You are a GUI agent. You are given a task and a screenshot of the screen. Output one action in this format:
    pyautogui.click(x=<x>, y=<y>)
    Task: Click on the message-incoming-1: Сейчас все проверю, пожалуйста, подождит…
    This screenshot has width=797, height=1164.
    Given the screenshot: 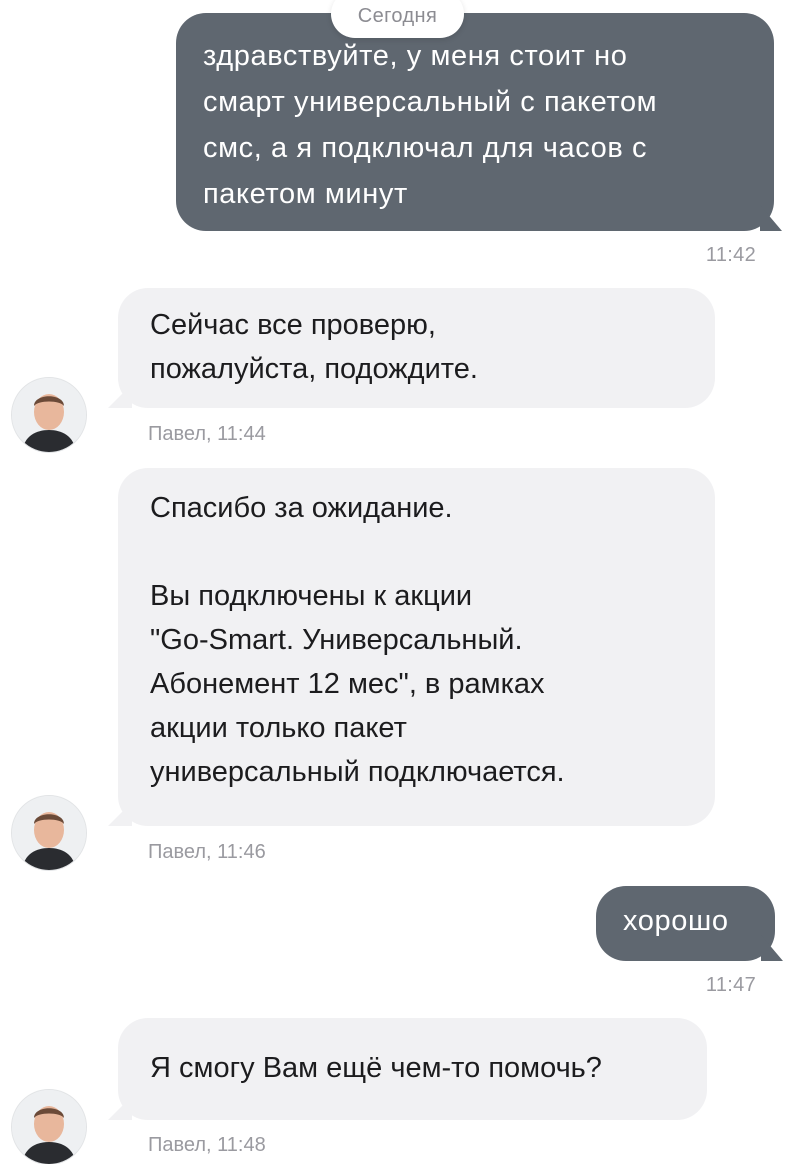 What is the action you would take?
    pyautogui.click(x=411, y=348)
    